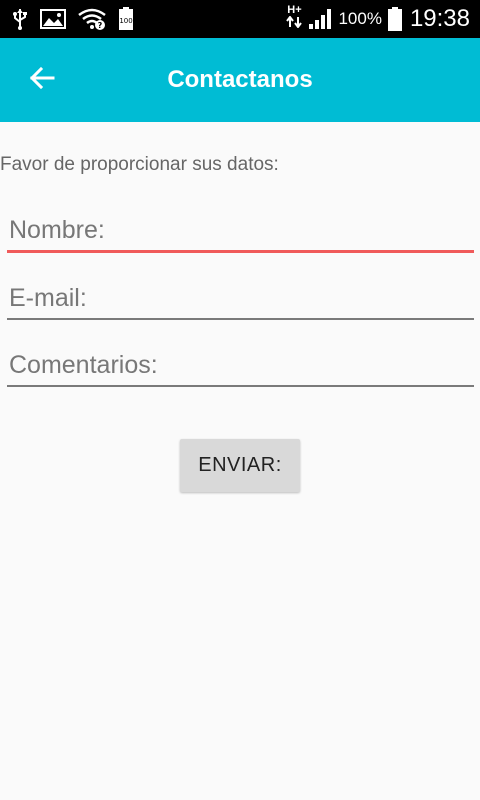  Describe the element at coordinates (394, 19) in the screenshot. I see `battery-icon` at that location.